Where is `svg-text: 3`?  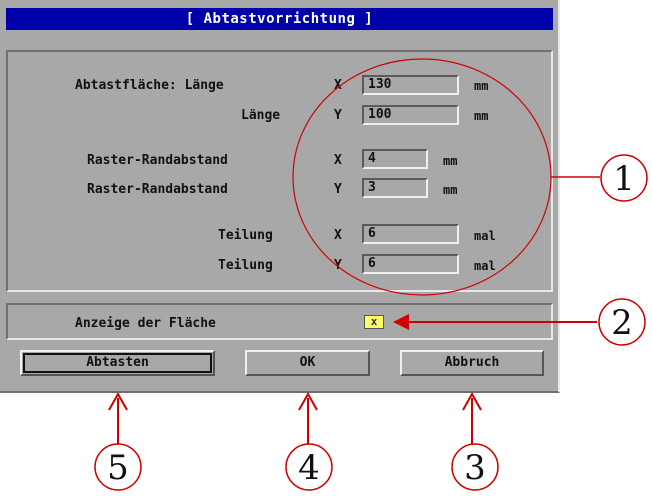 svg-text: 3 is located at coordinates (475, 468).